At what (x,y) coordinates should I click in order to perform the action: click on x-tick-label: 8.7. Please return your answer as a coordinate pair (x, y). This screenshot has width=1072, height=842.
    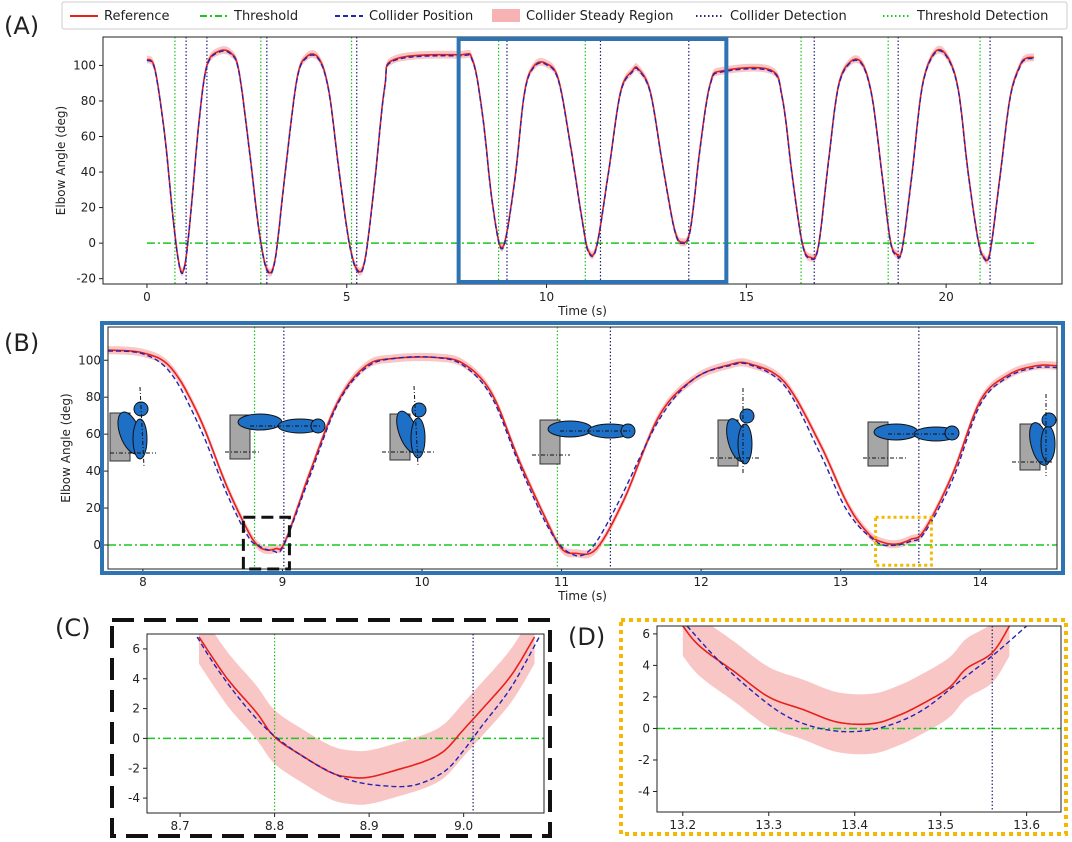
    Looking at the image, I should click on (180, 826).